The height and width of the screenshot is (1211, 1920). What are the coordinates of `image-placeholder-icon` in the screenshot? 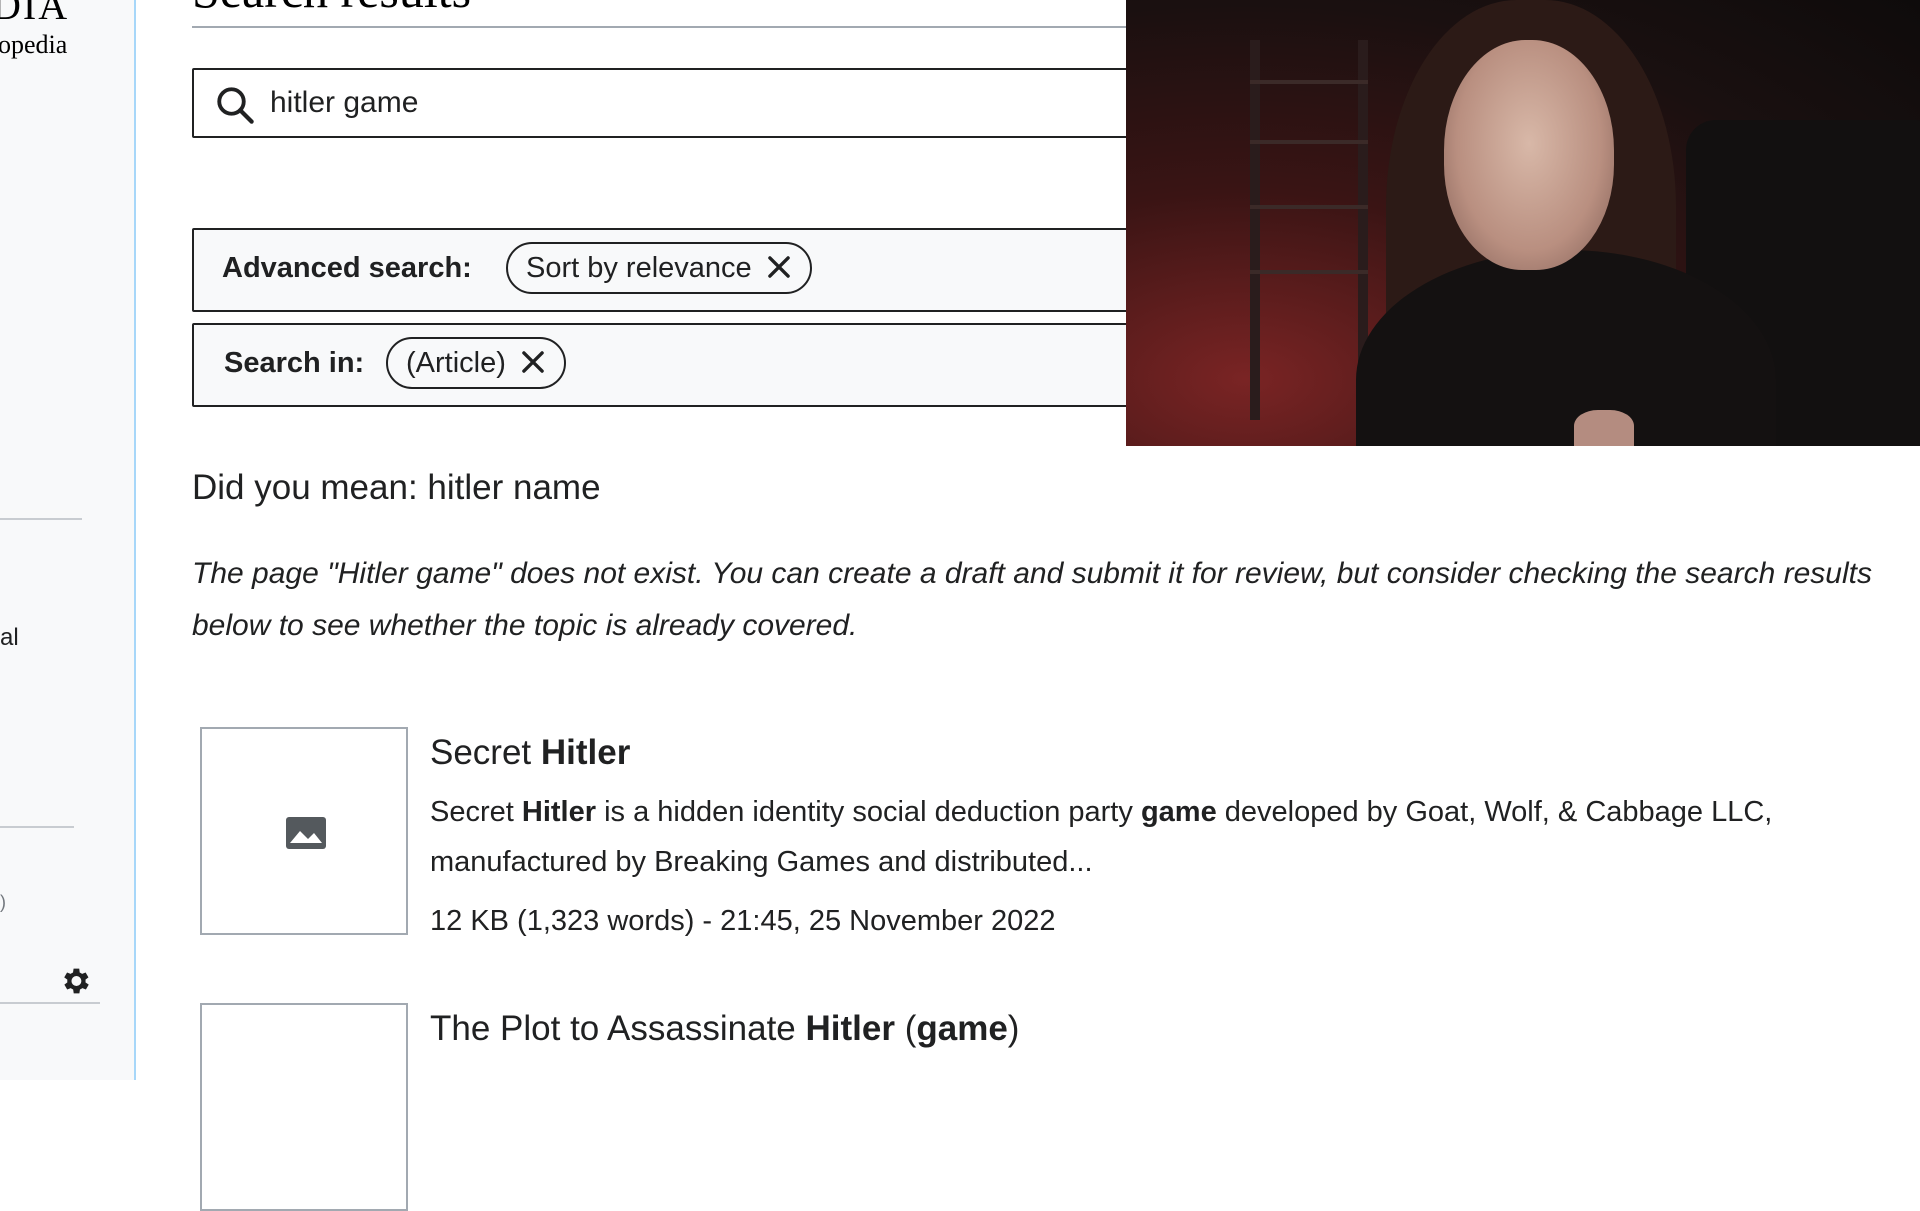 It's located at (306, 833).